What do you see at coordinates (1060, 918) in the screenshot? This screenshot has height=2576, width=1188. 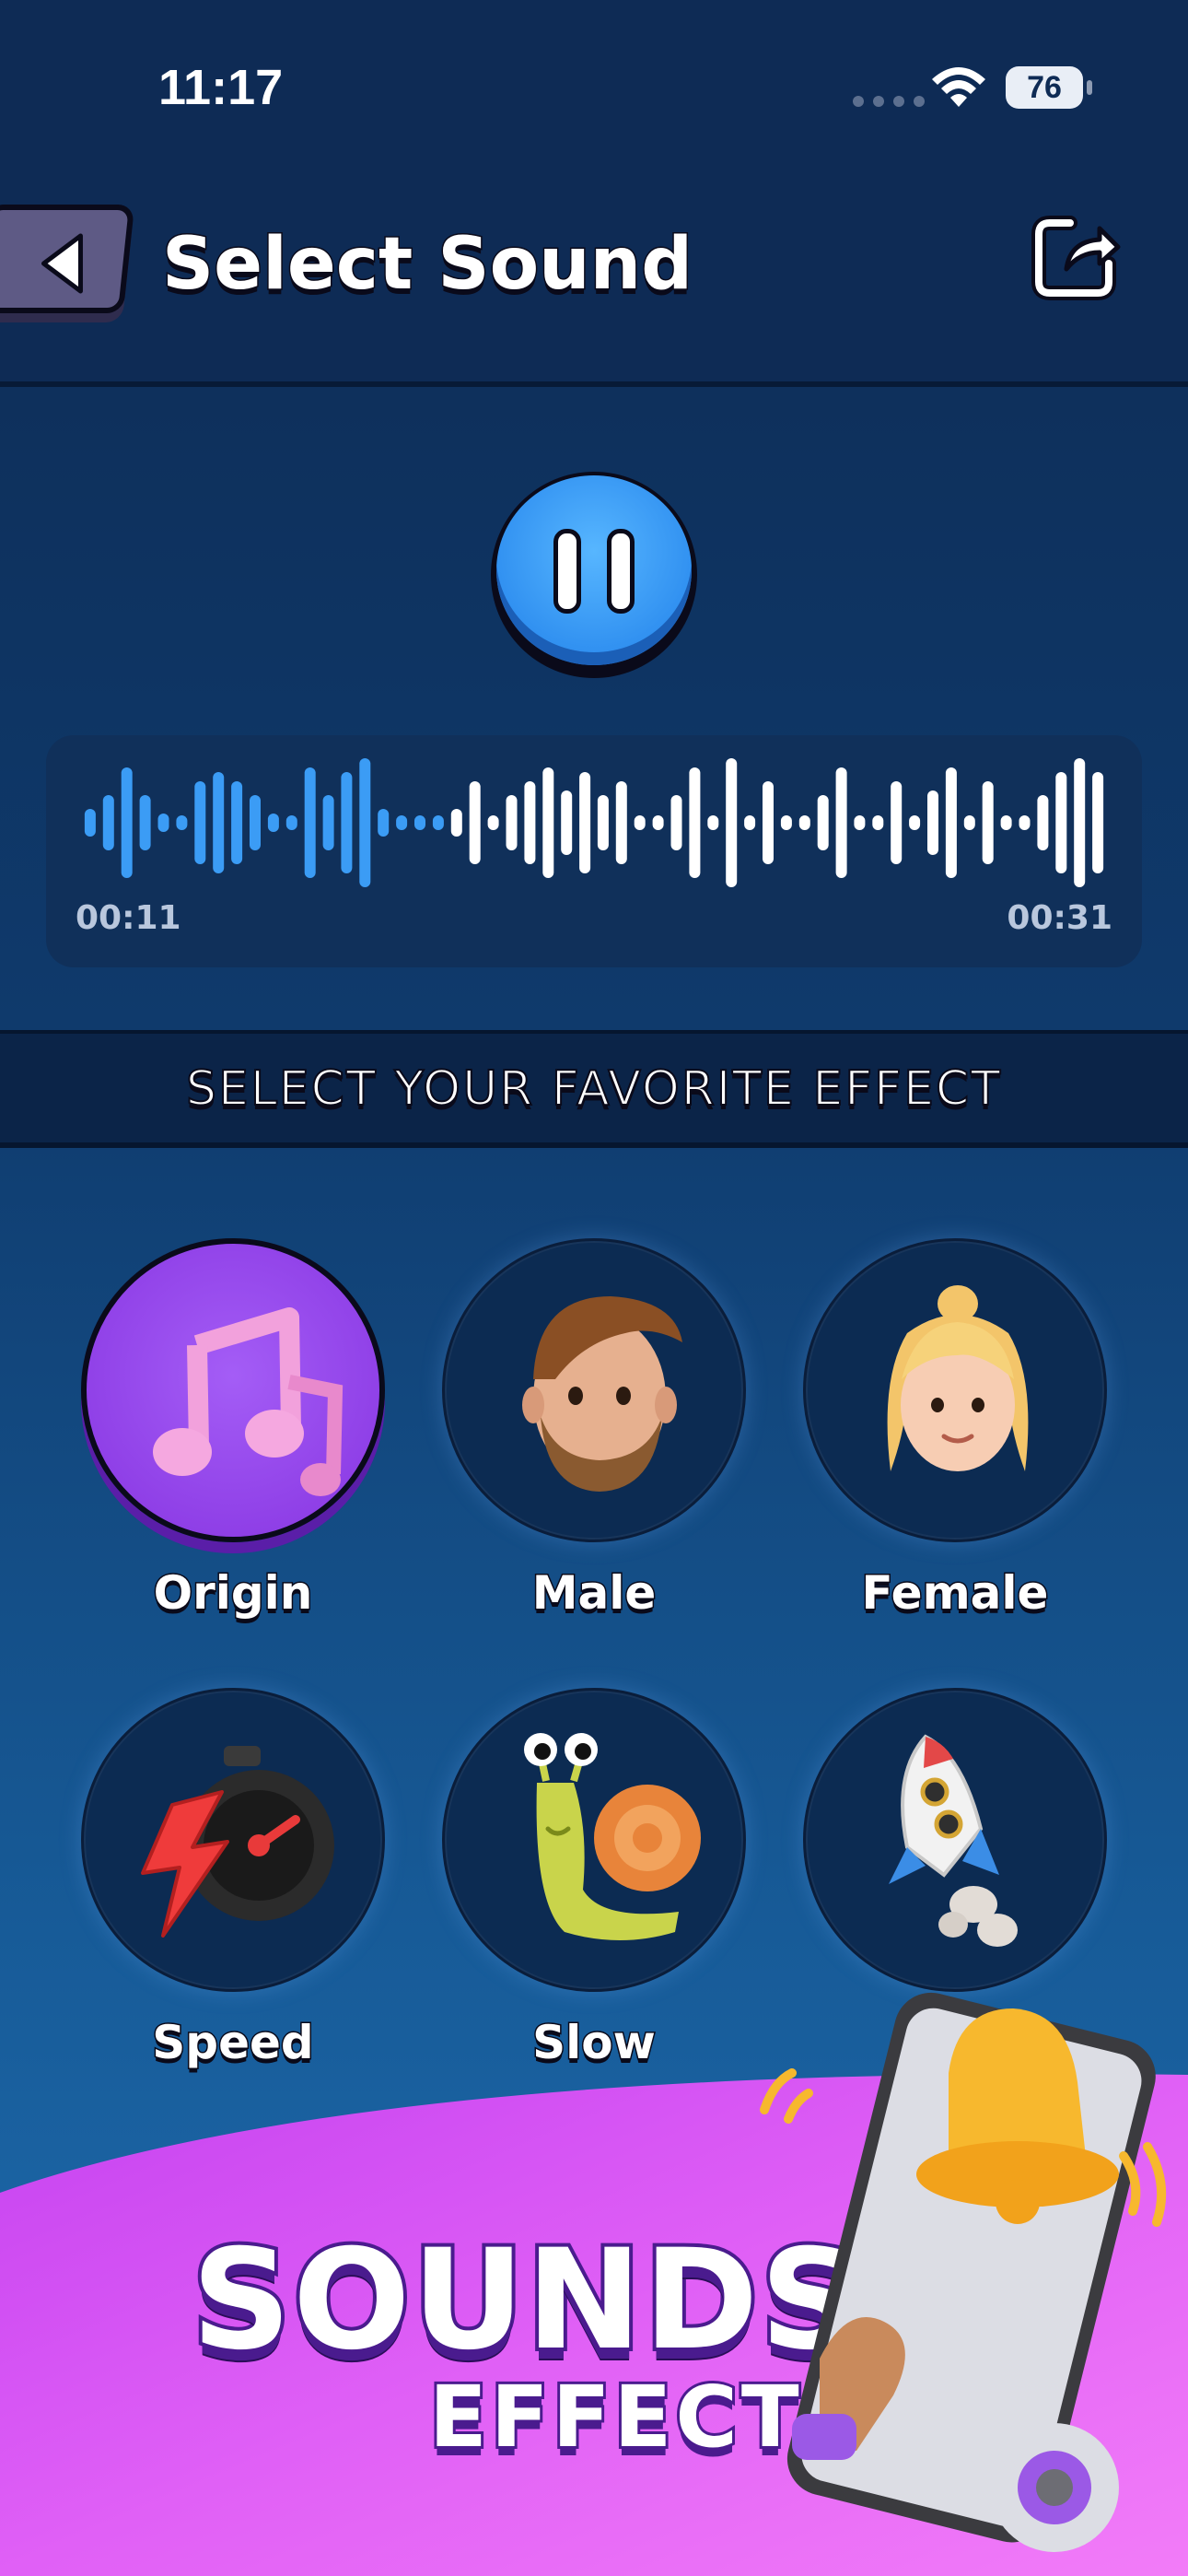 I see `total-time: 00:31` at bounding box center [1060, 918].